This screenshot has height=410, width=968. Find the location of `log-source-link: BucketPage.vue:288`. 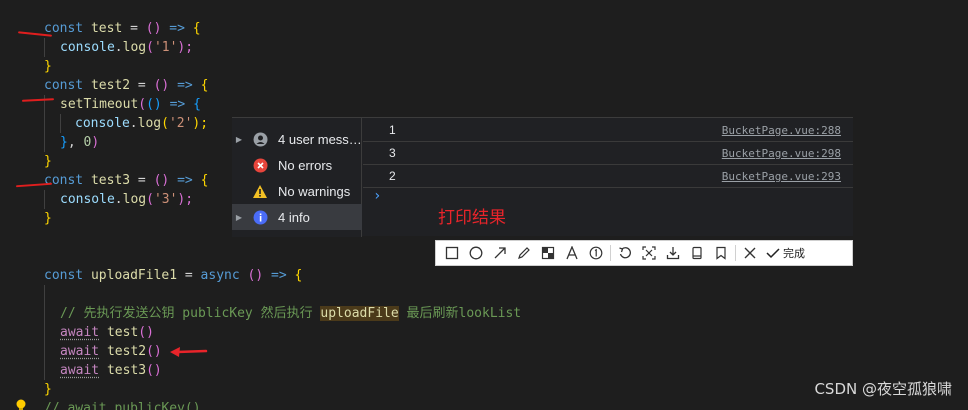

log-source-link: BucketPage.vue:288 is located at coordinates (781, 130).